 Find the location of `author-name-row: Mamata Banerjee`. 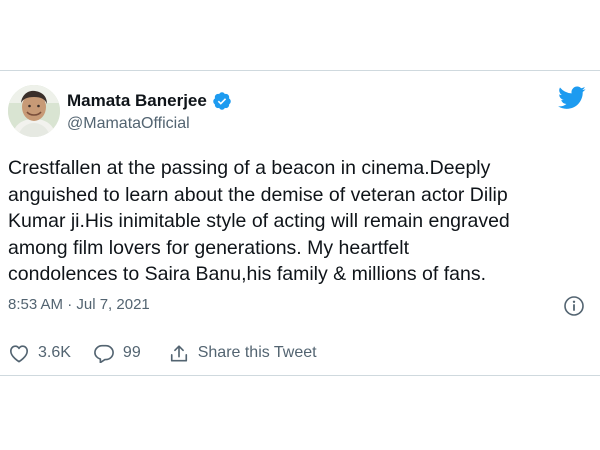

author-name-row: Mamata Banerjee is located at coordinates (149, 101).